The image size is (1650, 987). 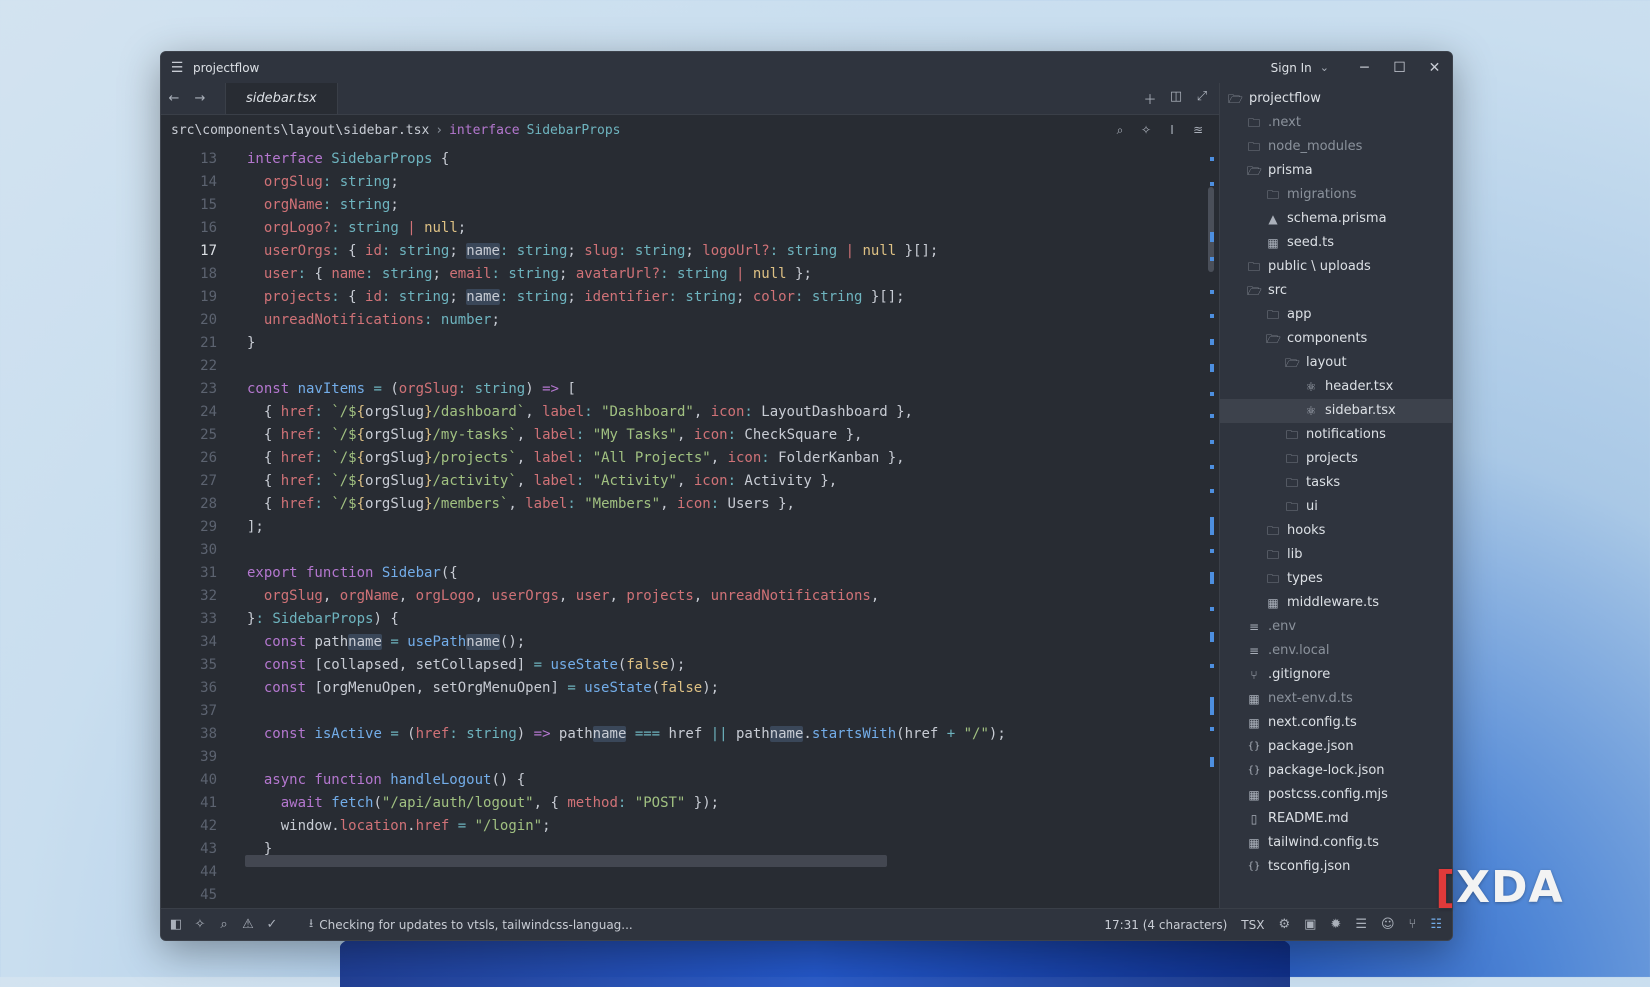 I want to click on file-tree-item: 🗀 app, so click(x=1336, y=315).